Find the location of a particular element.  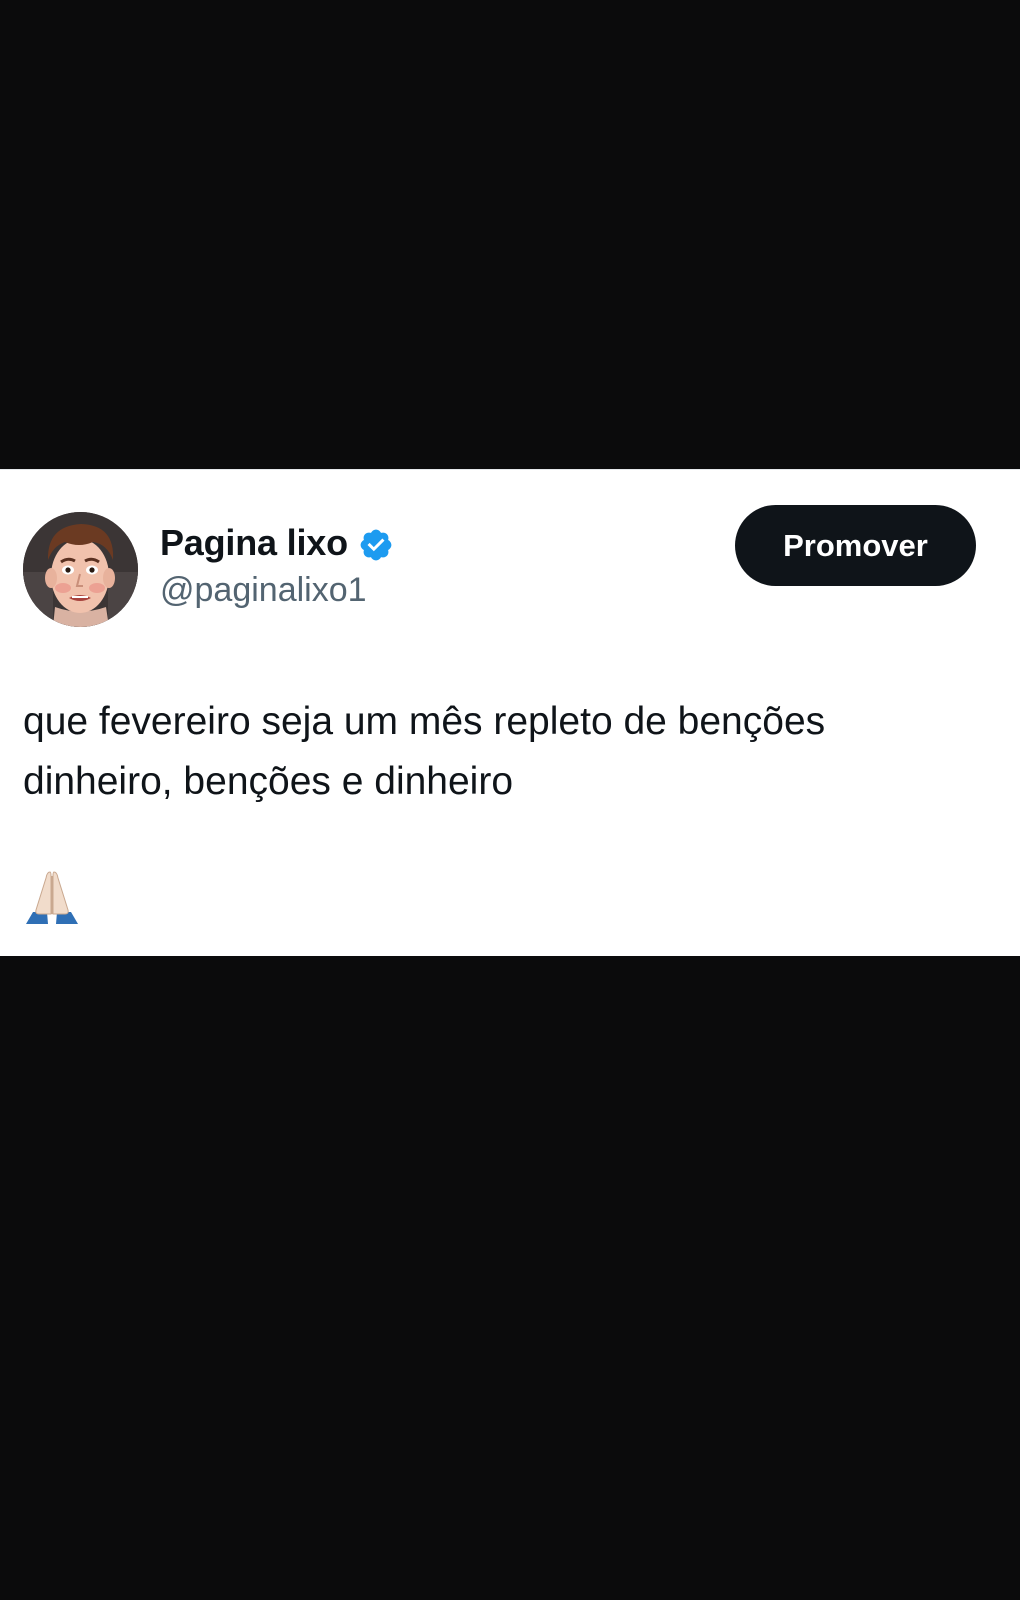

user-handle: @paginalixo1 is located at coordinates (263, 590).